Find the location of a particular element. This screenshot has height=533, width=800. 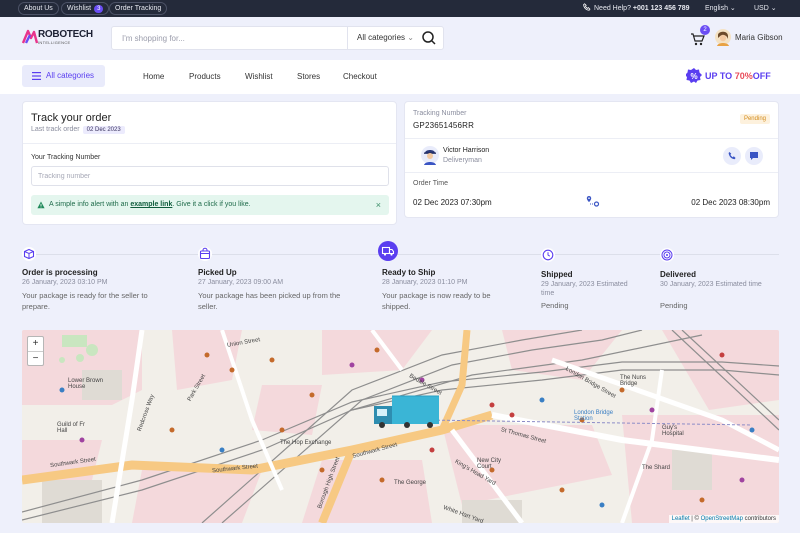

about-label: About Us is located at coordinates (38, 8).